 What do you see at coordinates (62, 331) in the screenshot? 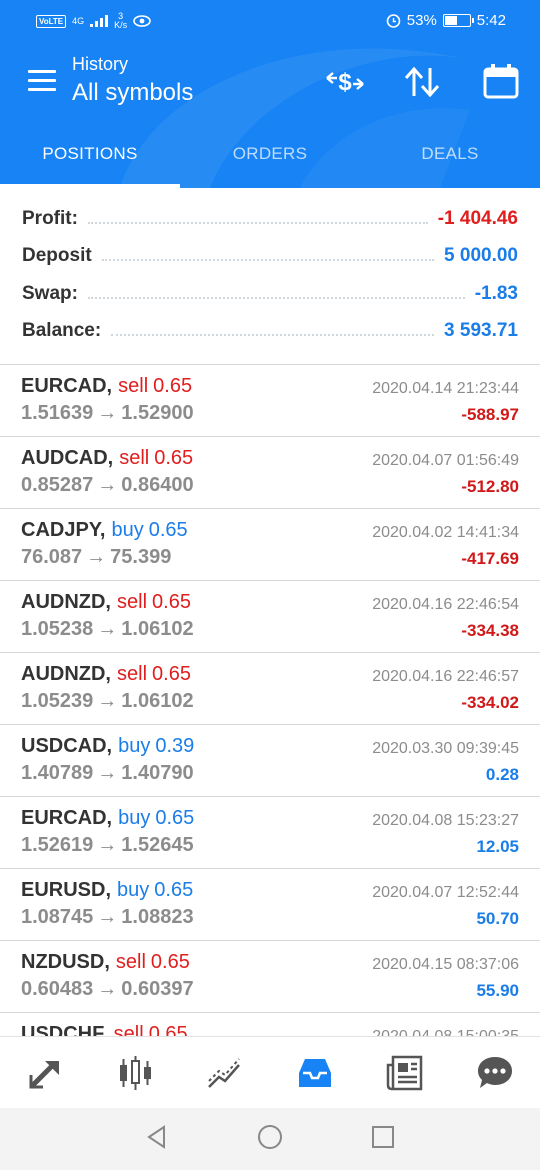
I see `summary-label: Balance:` at bounding box center [62, 331].